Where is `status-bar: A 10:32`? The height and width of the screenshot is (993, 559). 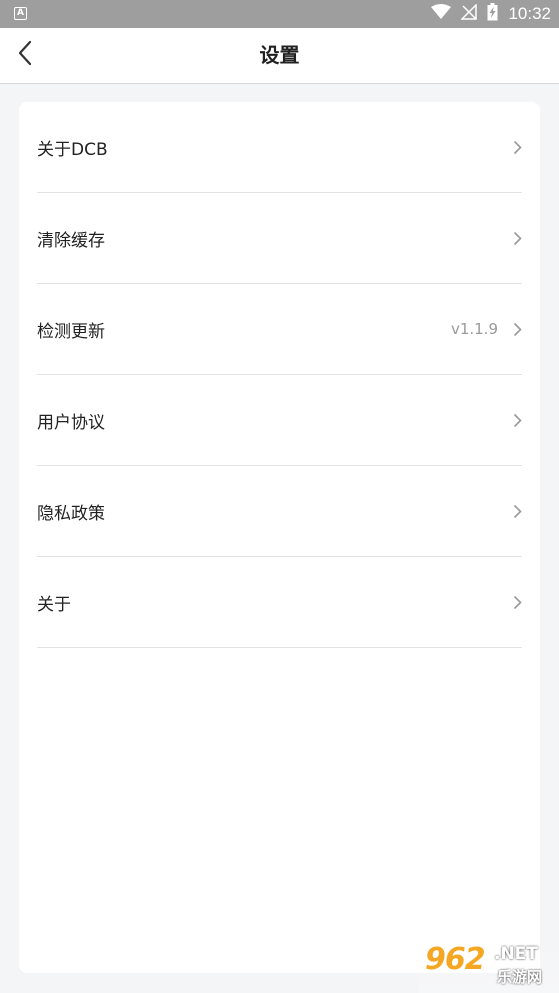
status-bar: A 10:32 is located at coordinates (279, 14).